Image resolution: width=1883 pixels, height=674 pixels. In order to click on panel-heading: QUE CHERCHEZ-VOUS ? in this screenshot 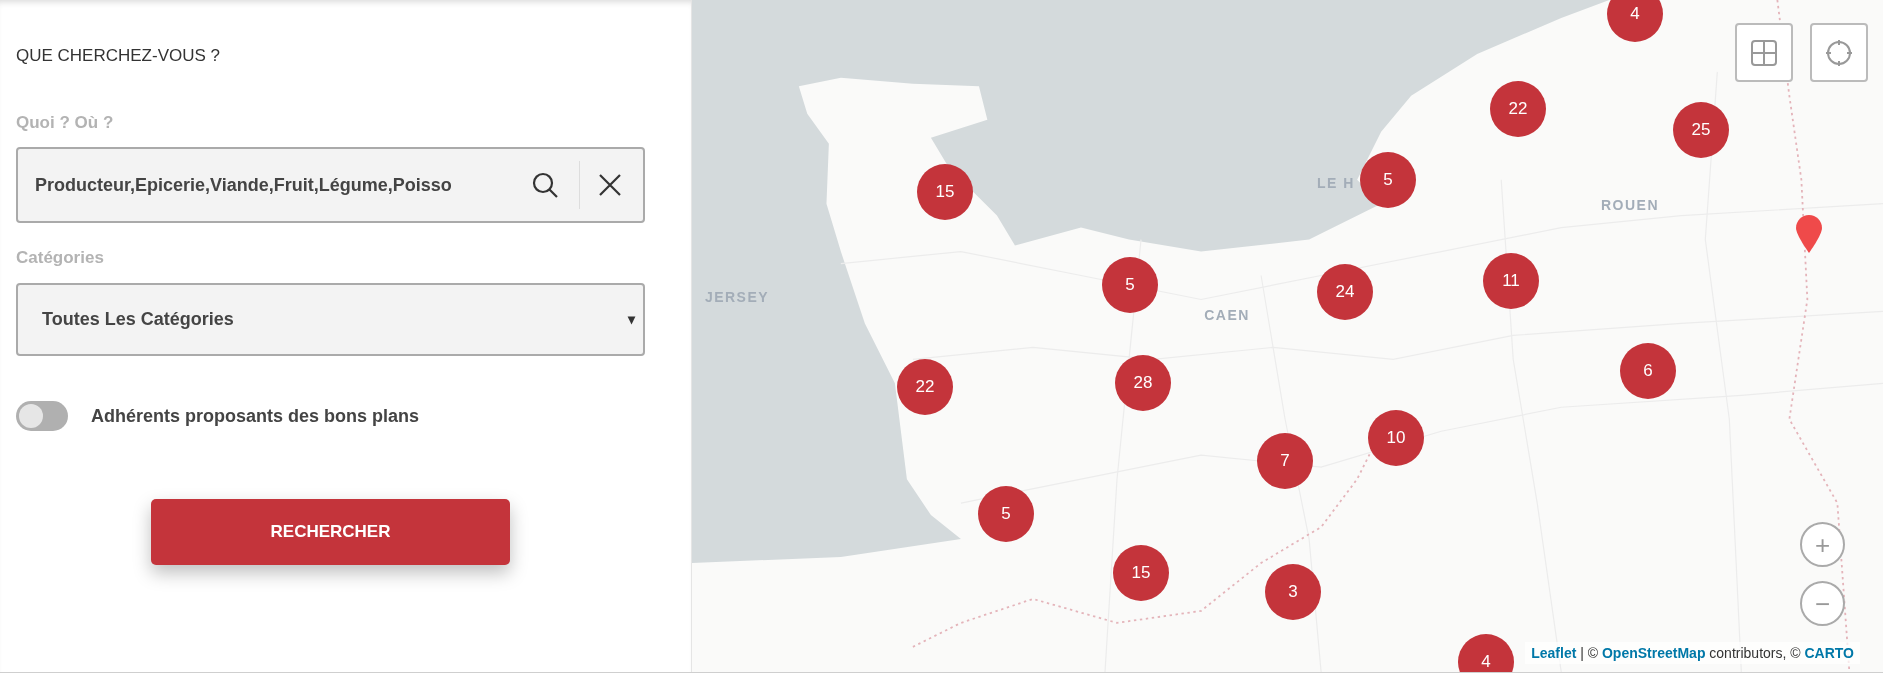, I will do `click(118, 56)`.